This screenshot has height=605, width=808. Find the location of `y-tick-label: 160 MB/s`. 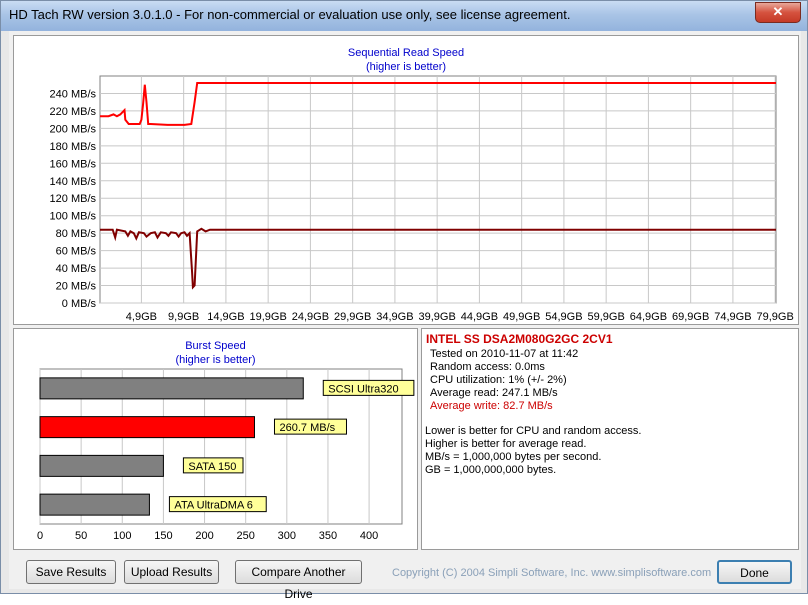

y-tick-label: 160 MB/s is located at coordinates (73, 164).